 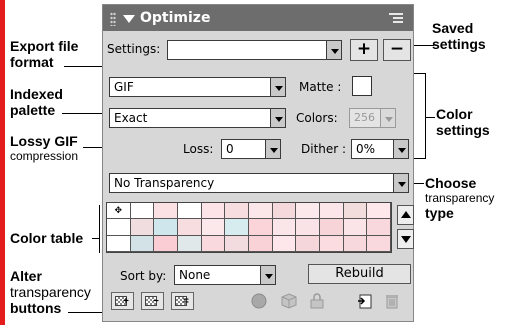 I want to click on annotation-alter-transparency: Alter transparency buttons, so click(x=50, y=292).